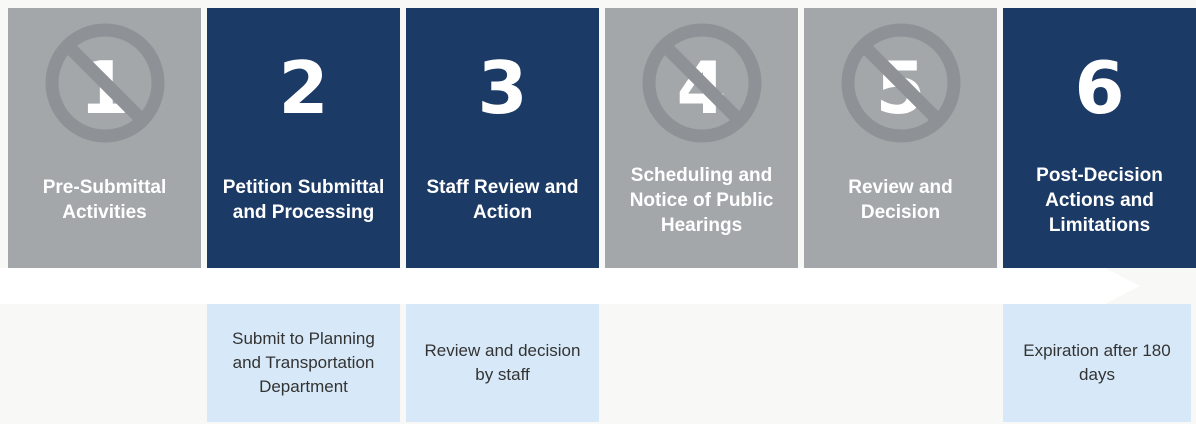 The height and width of the screenshot is (424, 1196). Describe the element at coordinates (104, 200) in the screenshot. I see `step-label: Pre-Submittal Activities` at that location.